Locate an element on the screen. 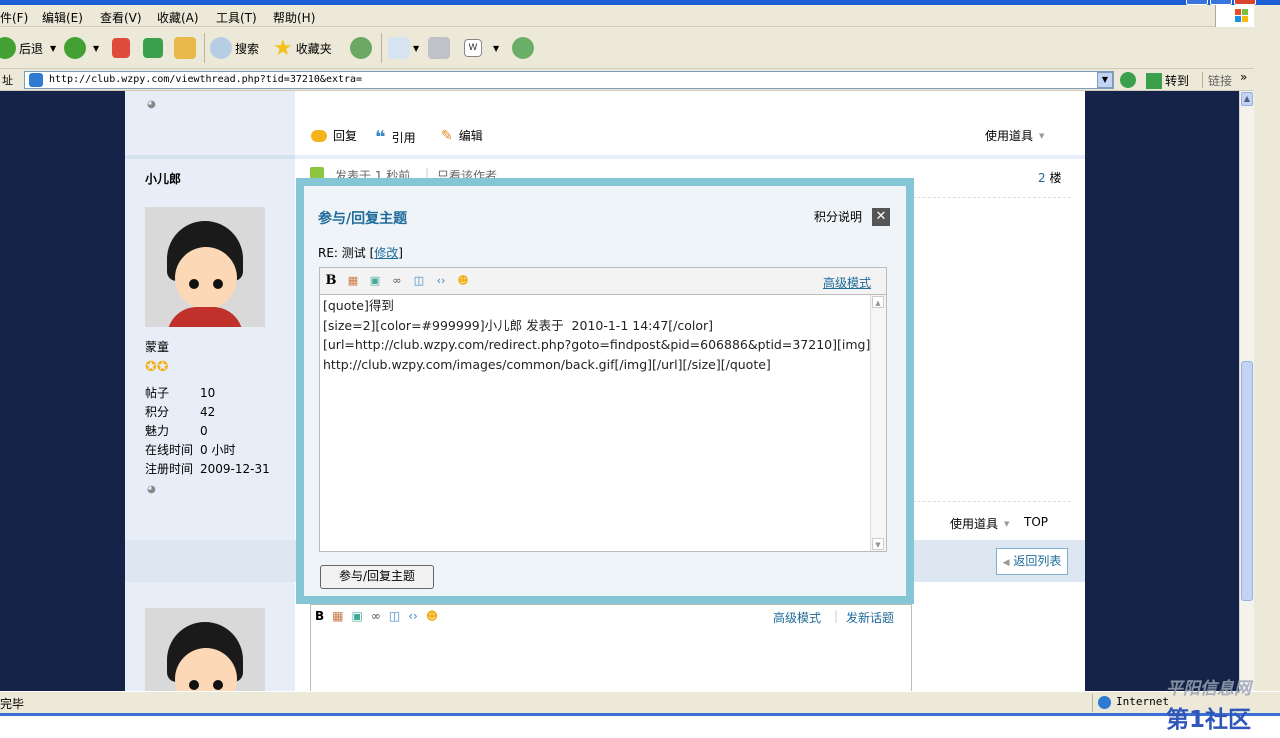 Image resolution: width=1280 pixels, height=738 pixels. menu-favorites: 收藏(A) is located at coordinates (178, 17).